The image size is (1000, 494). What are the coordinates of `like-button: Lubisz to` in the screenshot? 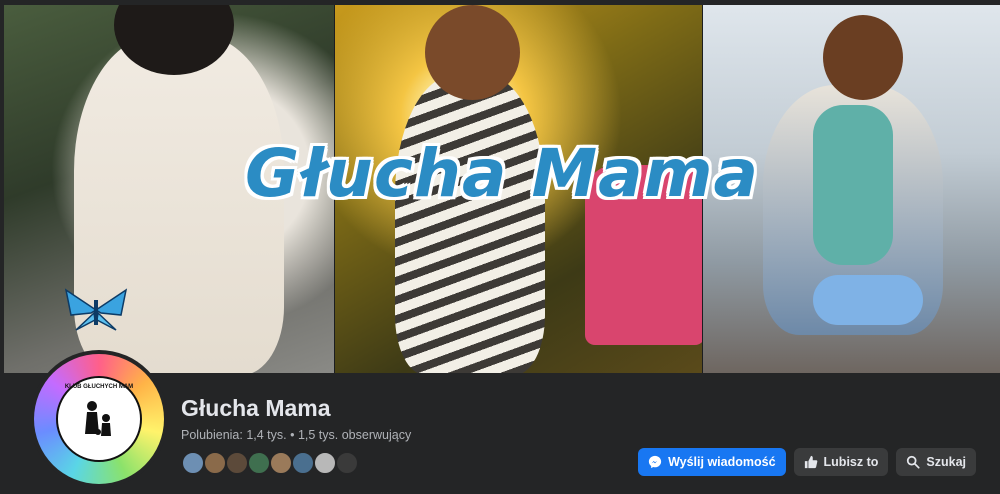 It's located at (841, 462).